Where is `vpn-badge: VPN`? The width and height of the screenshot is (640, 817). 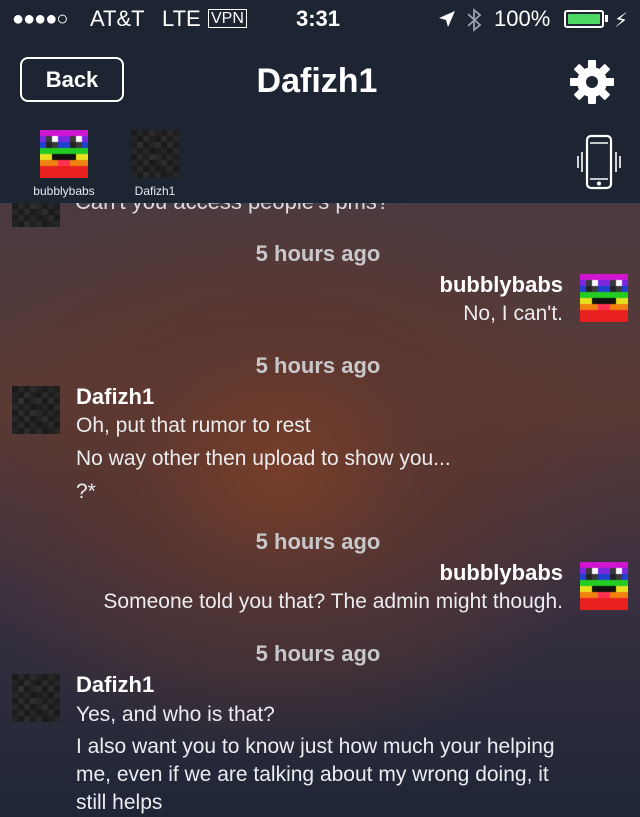 vpn-badge: VPN is located at coordinates (227, 18).